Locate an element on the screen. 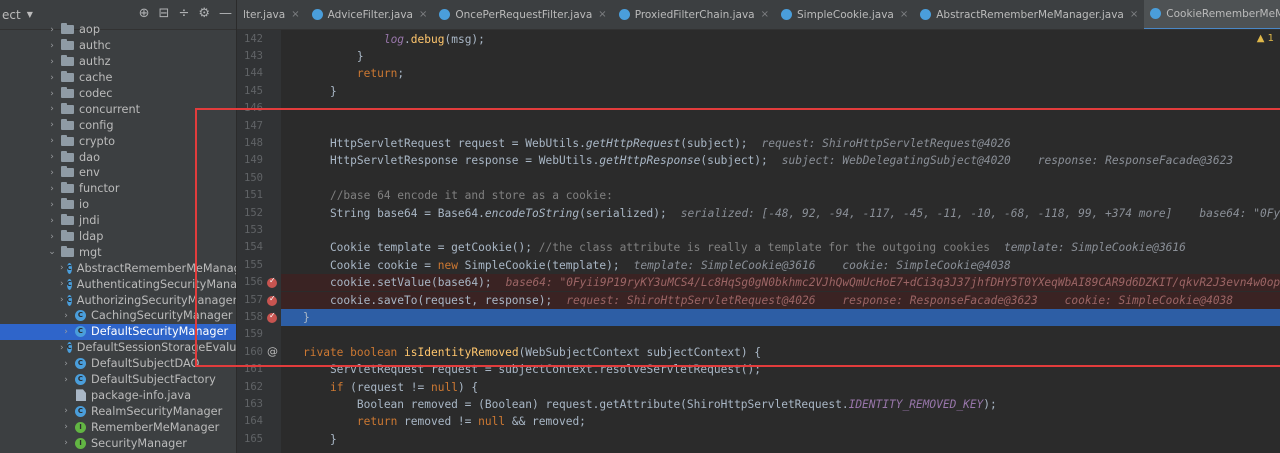 The width and height of the screenshot is (1280, 453). gear-icon: ⚙ is located at coordinates (204, 13).